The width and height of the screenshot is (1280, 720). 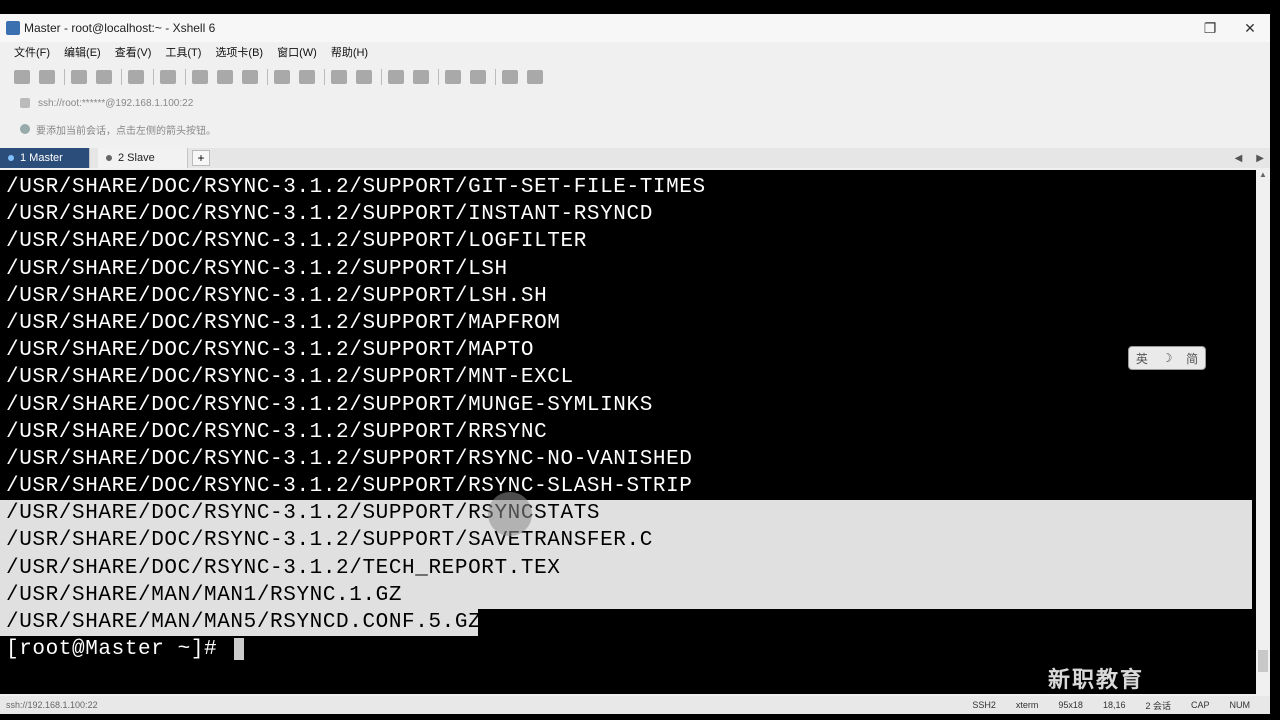 I want to click on layout-icon, so click(x=478, y=77).